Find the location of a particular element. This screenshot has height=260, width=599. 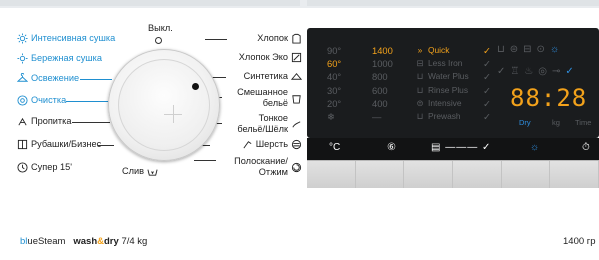

unit-dry: Dry is located at coordinates (525, 122).